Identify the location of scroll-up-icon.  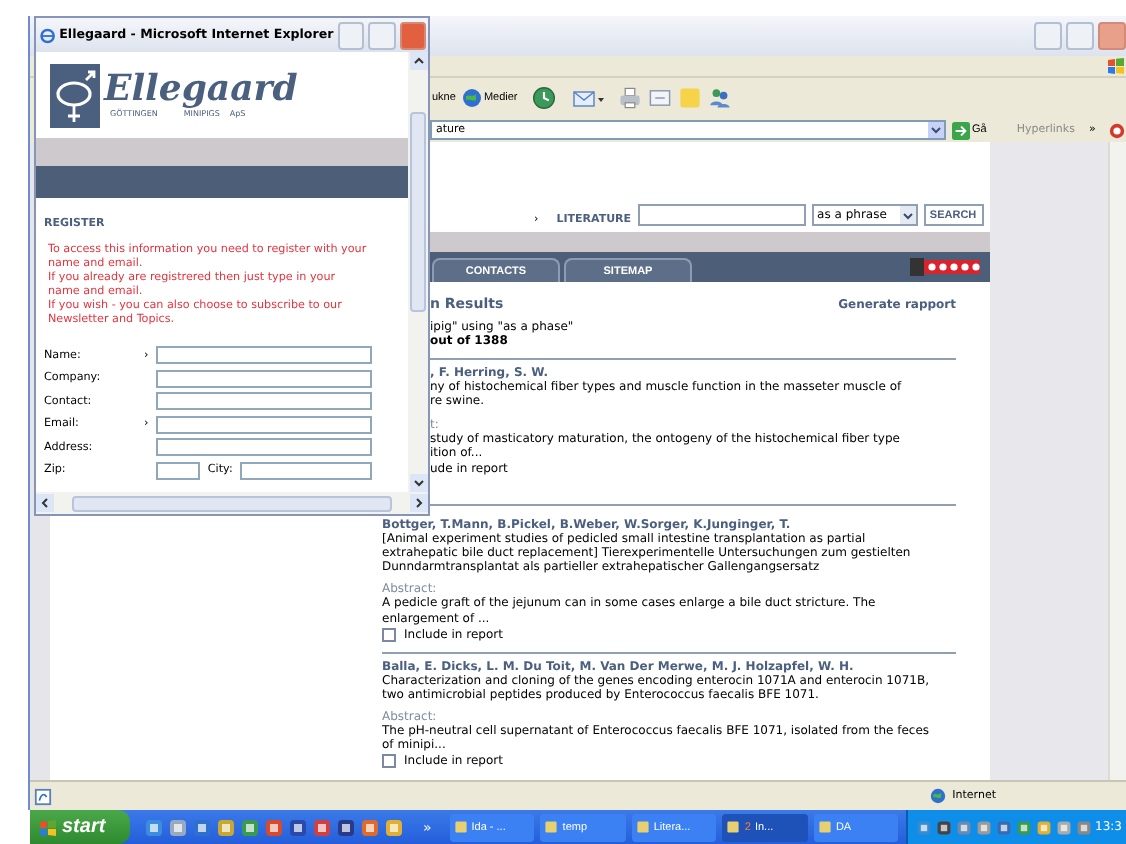
(418, 61).